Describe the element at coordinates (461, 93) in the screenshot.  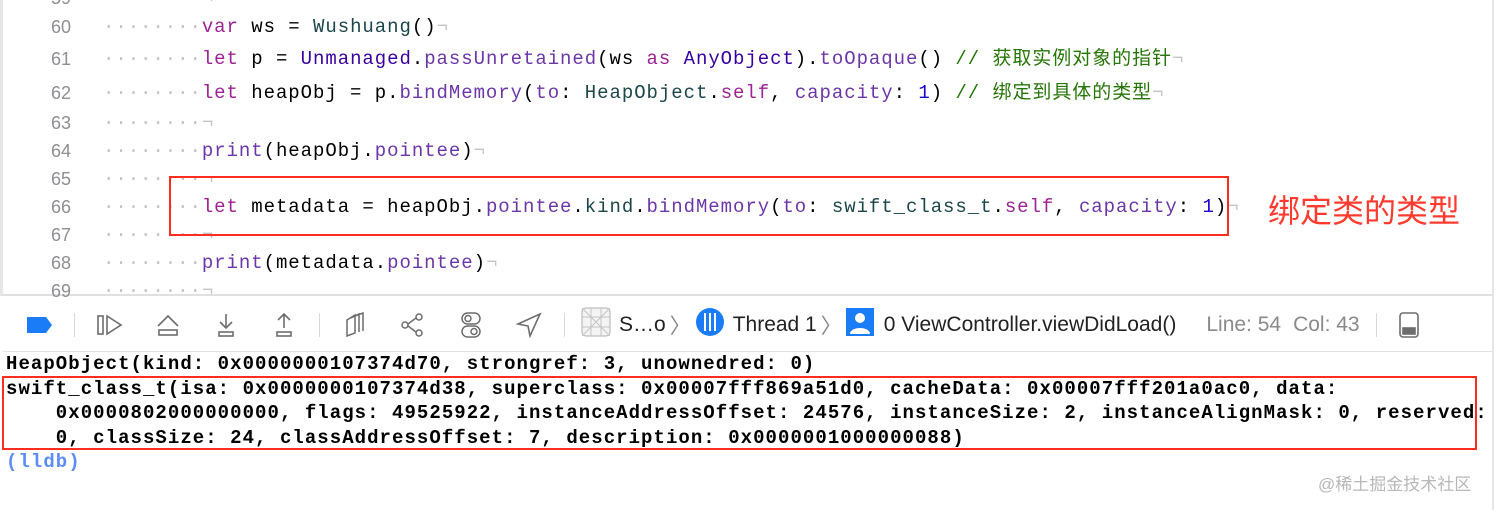
I see `code-token: bindMemory` at that location.